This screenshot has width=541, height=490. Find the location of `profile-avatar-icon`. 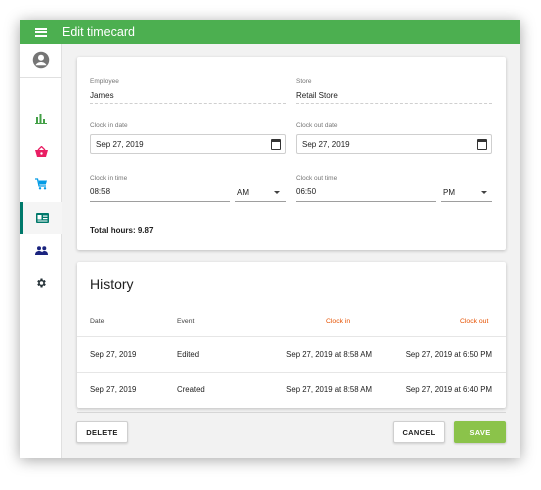

profile-avatar-icon is located at coordinates (41, 60).